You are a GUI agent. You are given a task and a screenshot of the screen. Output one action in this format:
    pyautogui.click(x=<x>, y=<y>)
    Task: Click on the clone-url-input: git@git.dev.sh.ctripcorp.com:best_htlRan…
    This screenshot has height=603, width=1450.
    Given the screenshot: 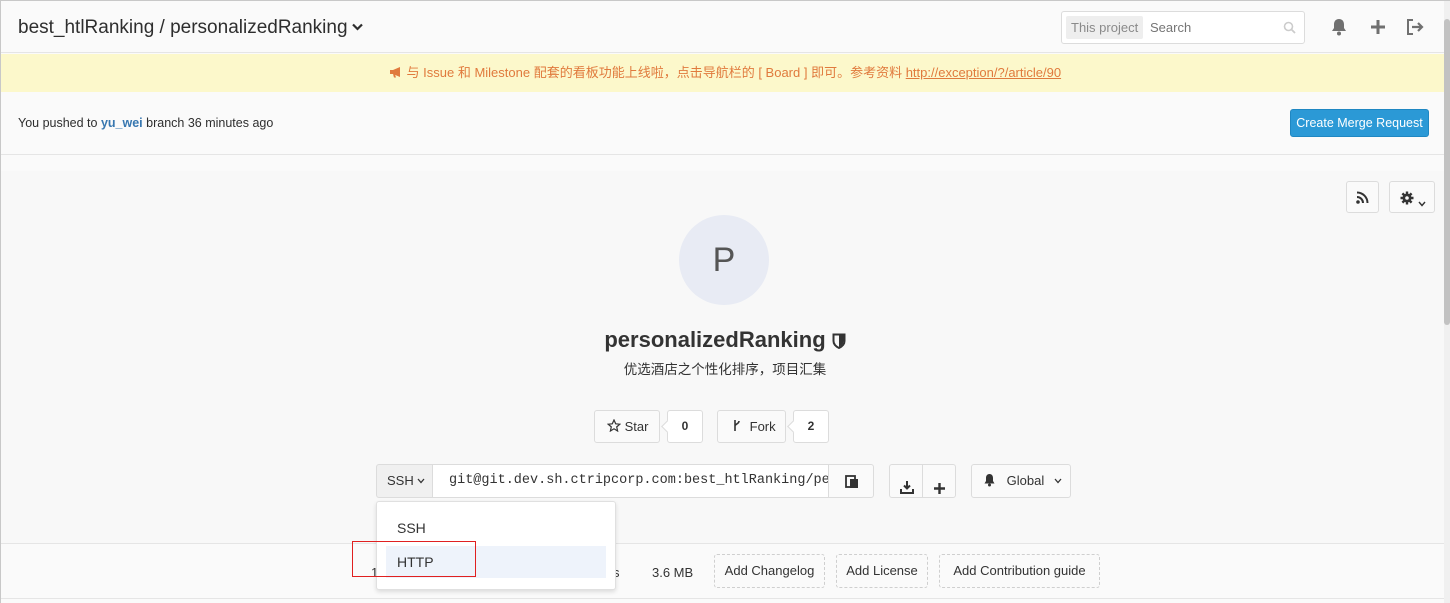 What is the action you would take?
    pyautogui.click(x=630, y=481)
    